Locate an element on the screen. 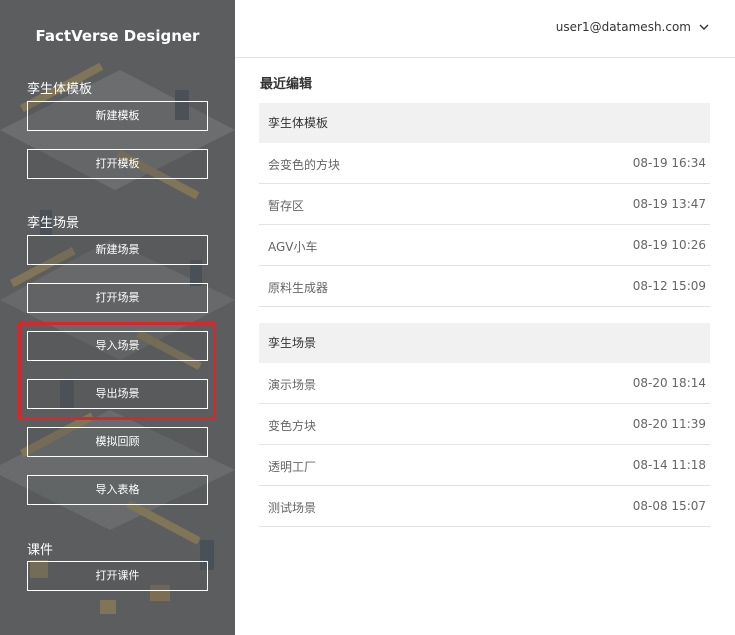  new-scene-button: 新建场景 is located at coordinates (117, 250).